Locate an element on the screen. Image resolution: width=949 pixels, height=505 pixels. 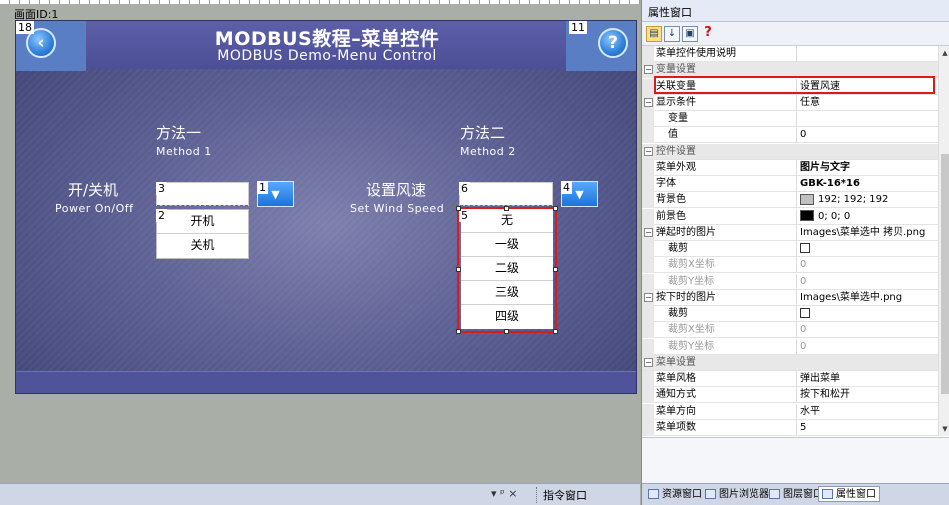
resize-handle-ne is located at coordinates (555, 208).